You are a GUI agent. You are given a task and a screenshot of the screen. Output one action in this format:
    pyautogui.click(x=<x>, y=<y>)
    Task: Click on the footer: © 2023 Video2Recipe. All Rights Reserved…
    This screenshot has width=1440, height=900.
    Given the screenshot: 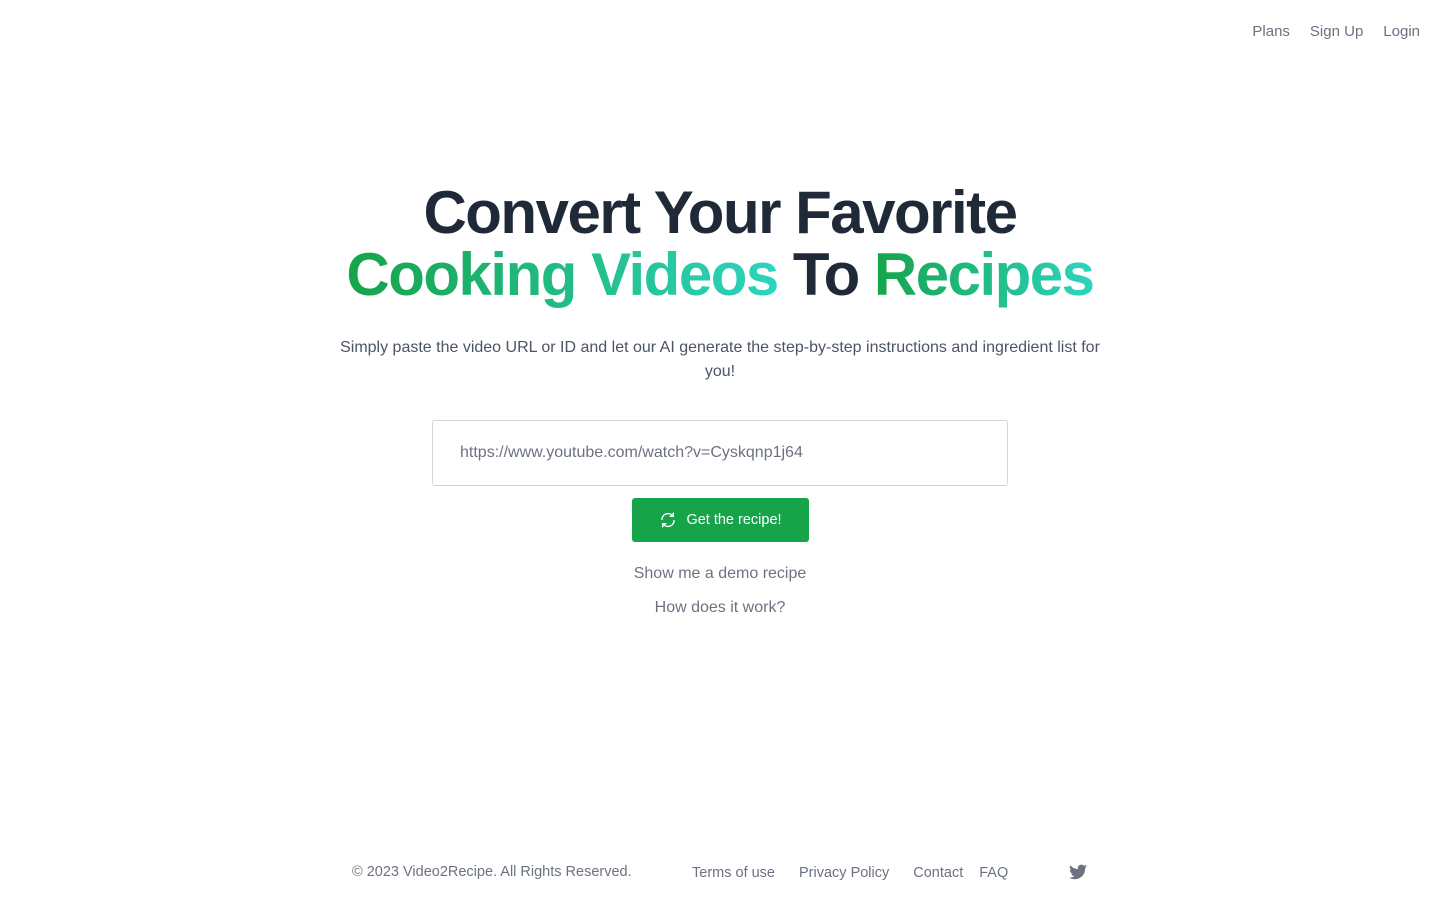 What is the action you would take?
    pyautogui.click(x=720, y=873)
    